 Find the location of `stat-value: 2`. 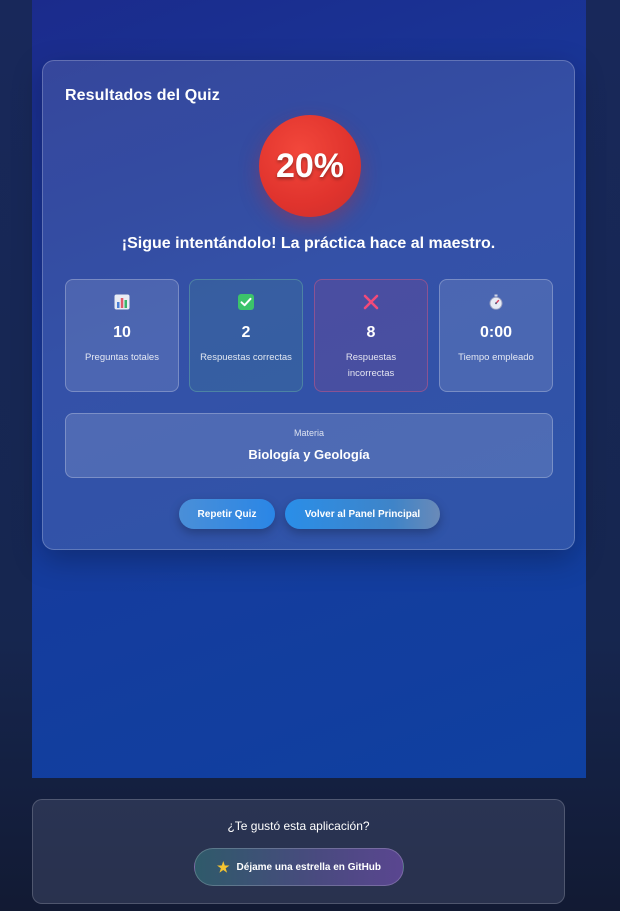

stat-value: 2 is located at coordinates (246, 332).